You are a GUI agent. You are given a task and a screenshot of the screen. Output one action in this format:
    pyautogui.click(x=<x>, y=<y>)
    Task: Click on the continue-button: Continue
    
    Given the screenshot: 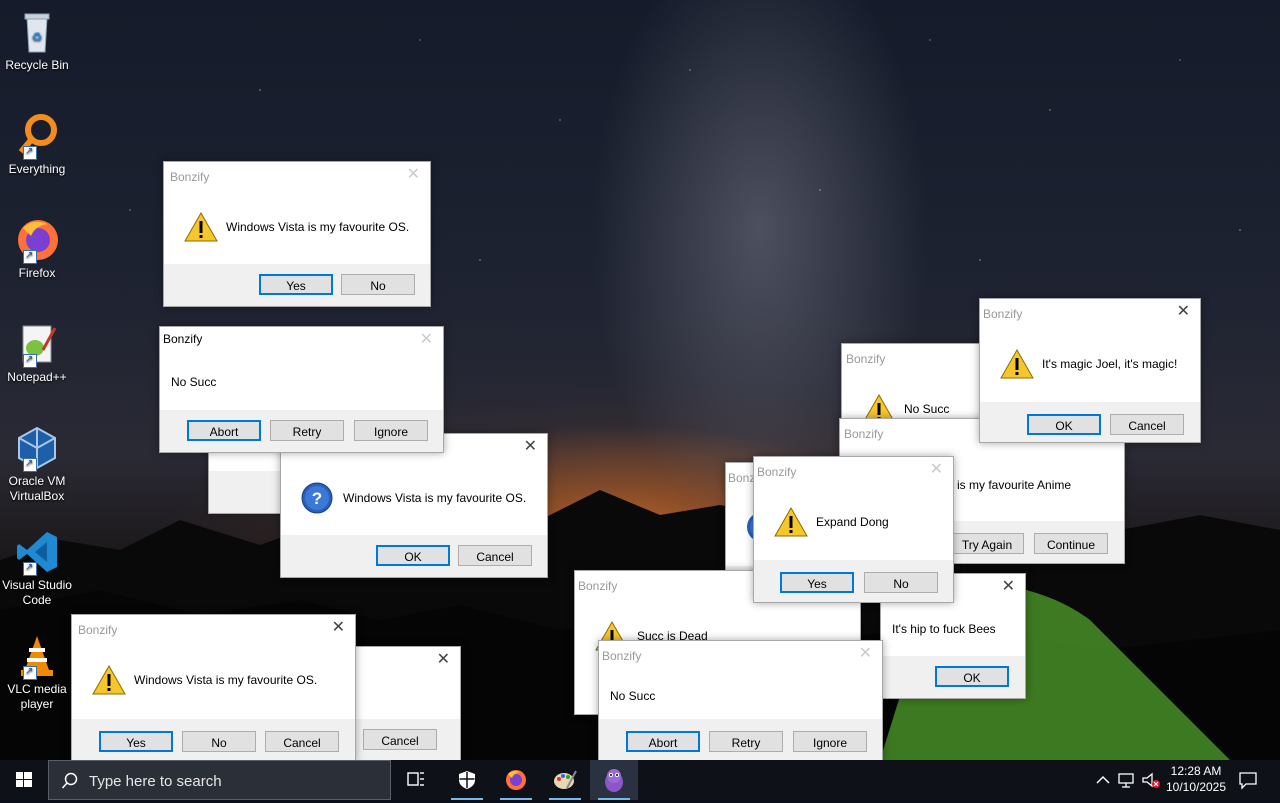 What is the action you would take?
    pyautogui.click(x=1071, y=543)
    